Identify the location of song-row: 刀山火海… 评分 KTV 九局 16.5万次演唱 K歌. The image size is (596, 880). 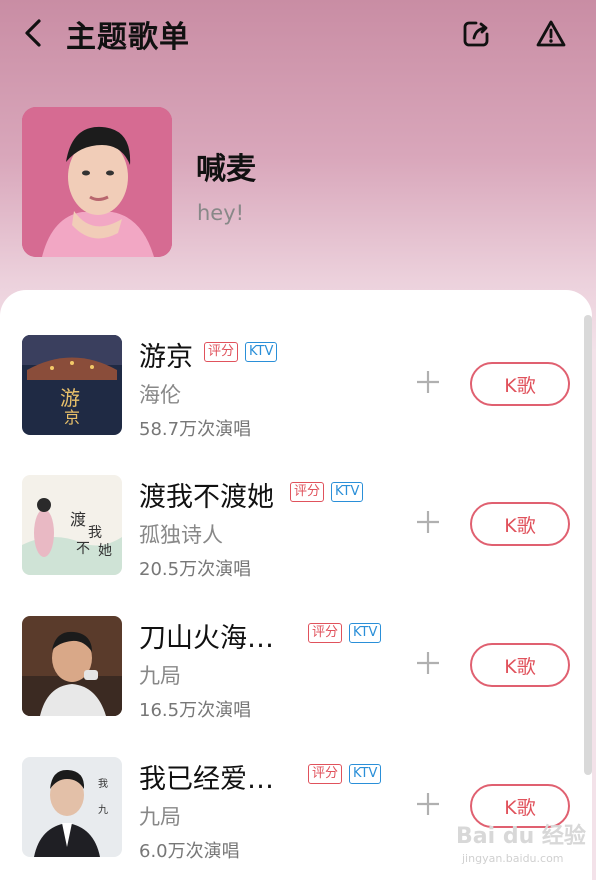
(292, 671).